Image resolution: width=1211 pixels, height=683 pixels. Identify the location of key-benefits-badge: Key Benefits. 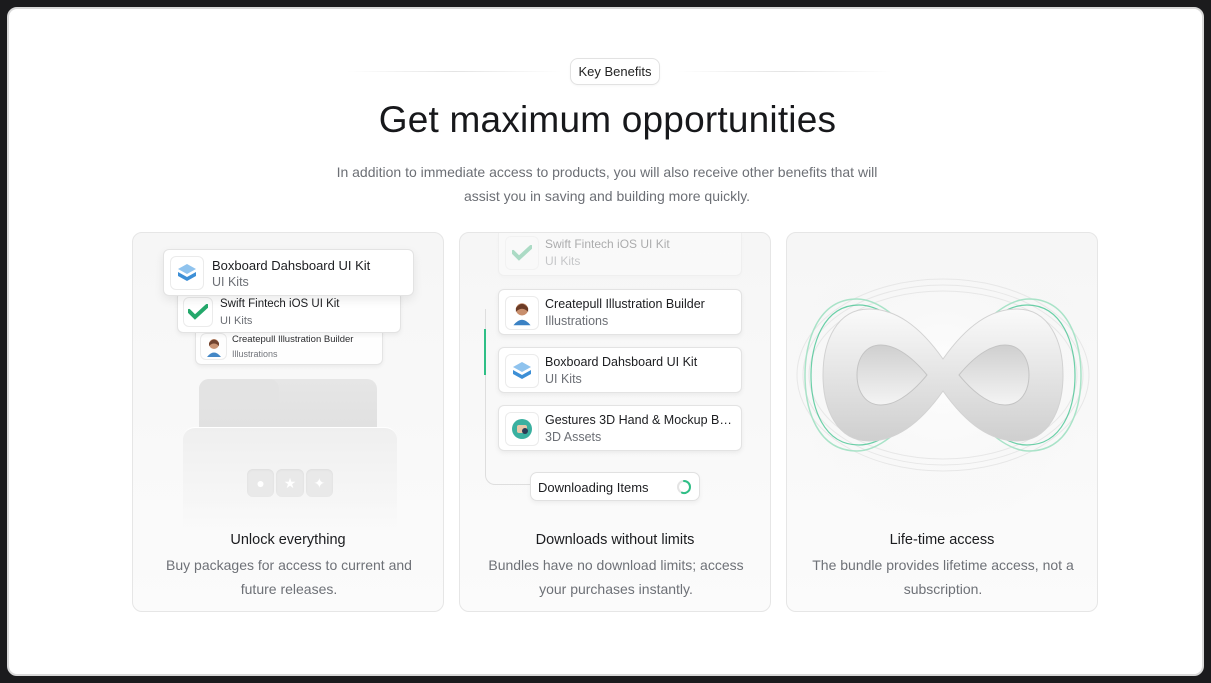
(615, 71).